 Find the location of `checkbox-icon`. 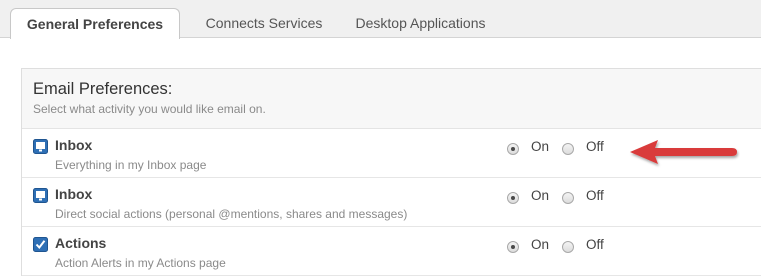

checkbox-icon is located at coordinates (40, 244).